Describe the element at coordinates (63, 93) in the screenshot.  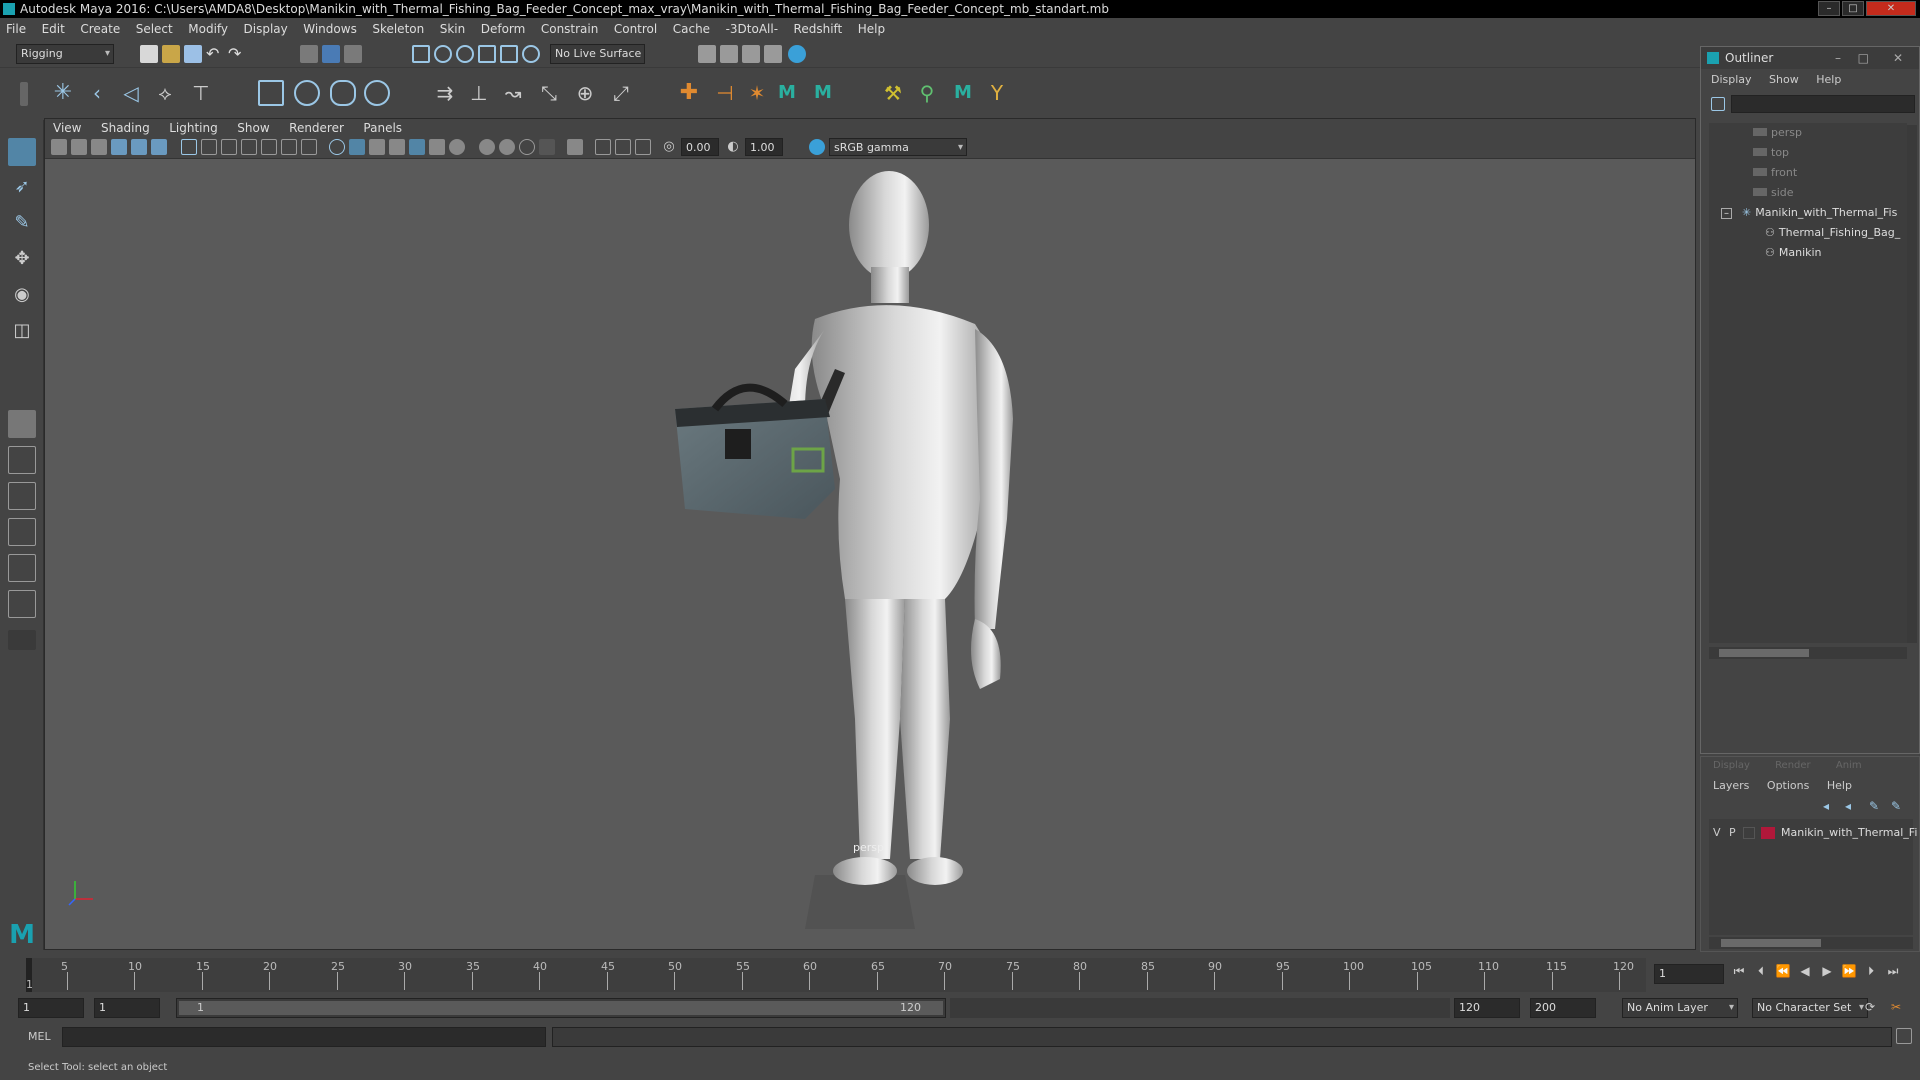
I see `joint-tool-icon: ✳` at that location.